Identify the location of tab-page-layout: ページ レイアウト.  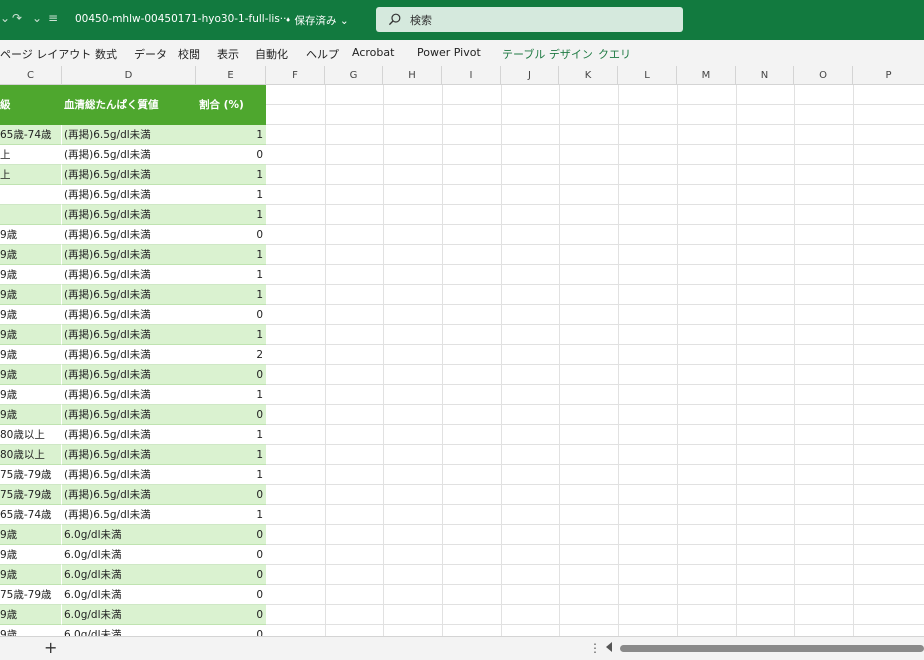
(45, 54).